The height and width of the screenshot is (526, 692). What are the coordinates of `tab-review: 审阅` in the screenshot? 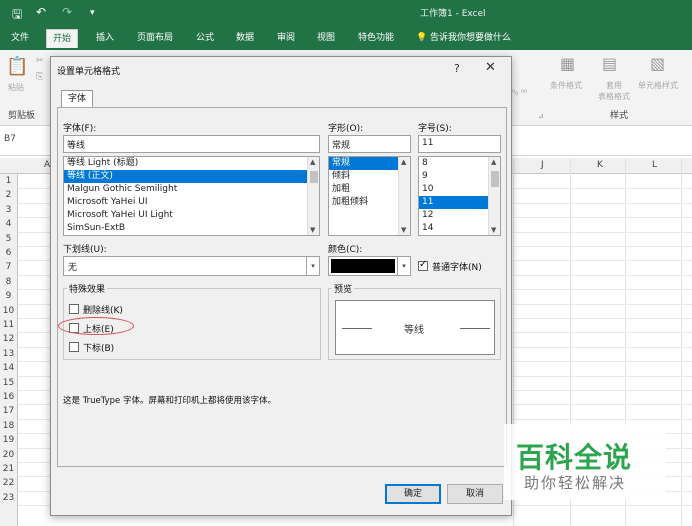 It's located at (286, 40).